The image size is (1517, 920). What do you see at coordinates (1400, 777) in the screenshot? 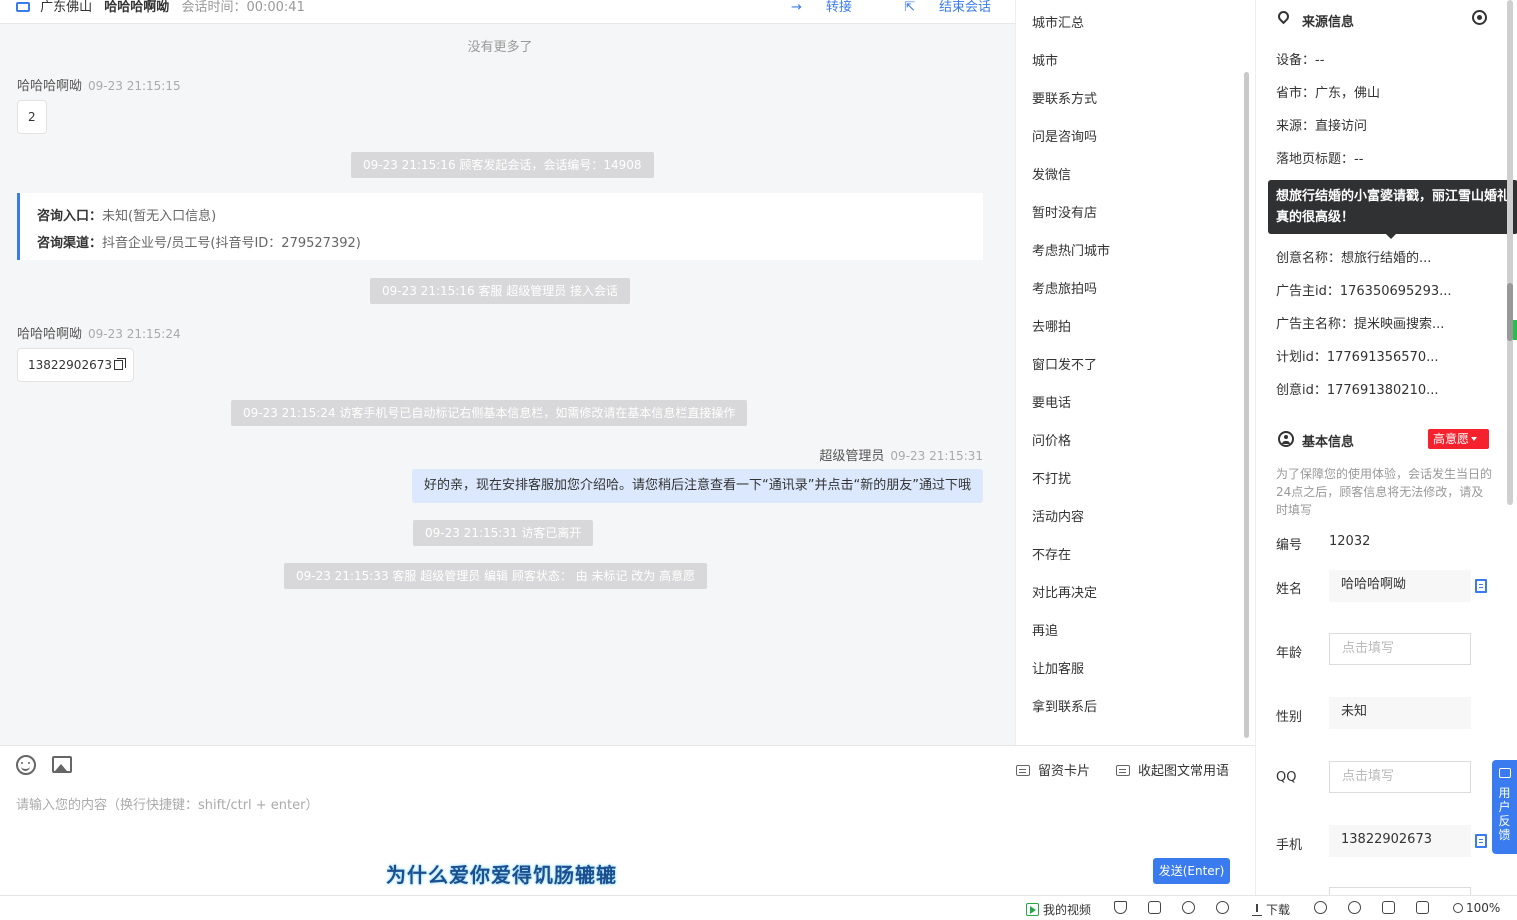
I see `qq-field: 点击填写` at bounding box center [1400, 777].